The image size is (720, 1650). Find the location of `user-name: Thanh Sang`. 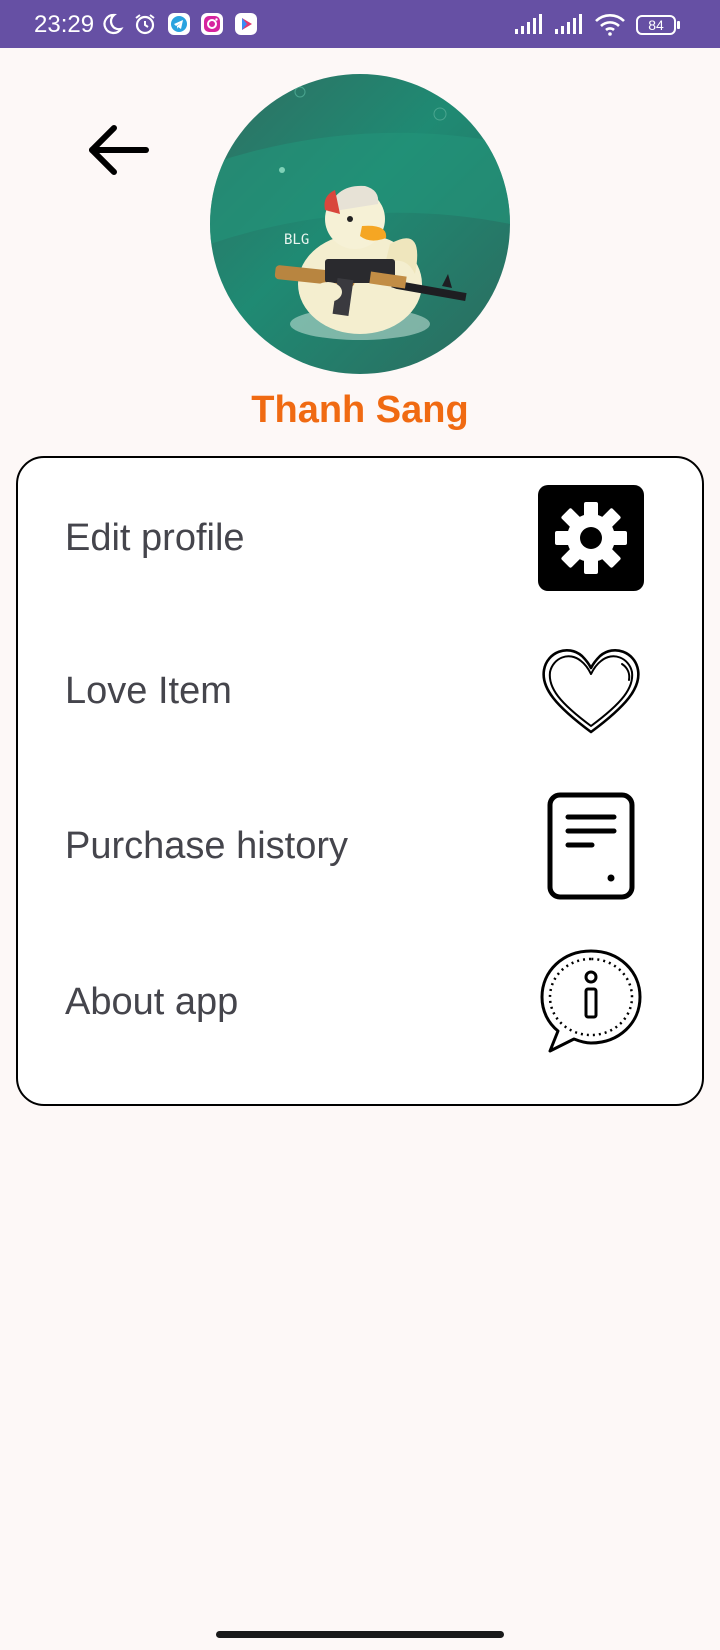

user-name: Thanh Sang is located at coordinates (360, 410).